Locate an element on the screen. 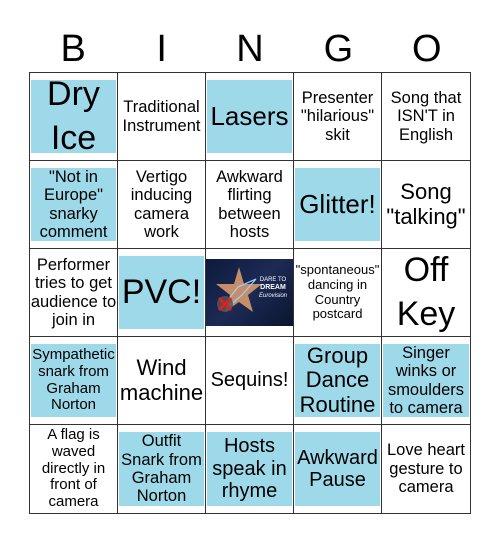  bingo-cell: Awkward flirting between hosts is located at coordinates (250, 205).